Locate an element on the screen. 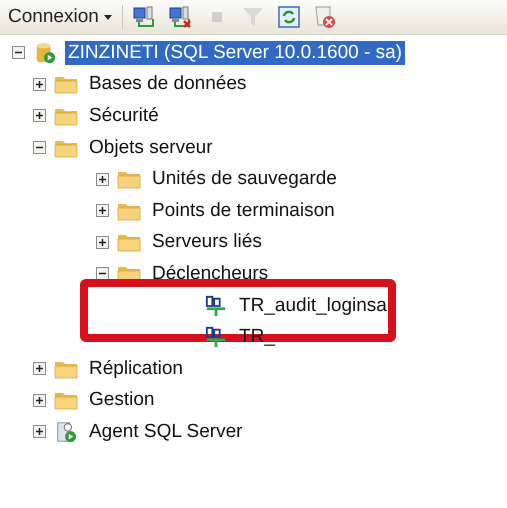 The image size is (507, 508). connect-button: Connexion is located at coordinates (60, 17).